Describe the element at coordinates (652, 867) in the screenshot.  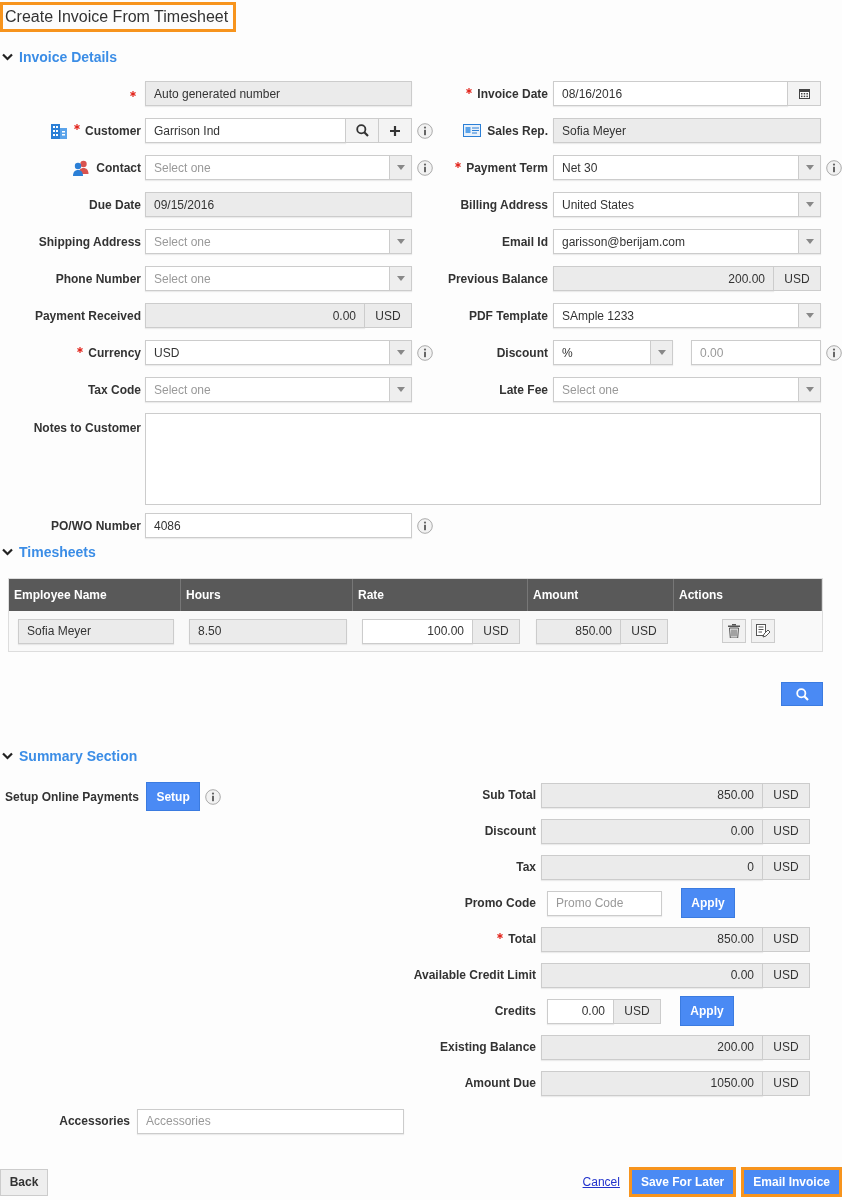
I see `amount-field: 0` at that location.